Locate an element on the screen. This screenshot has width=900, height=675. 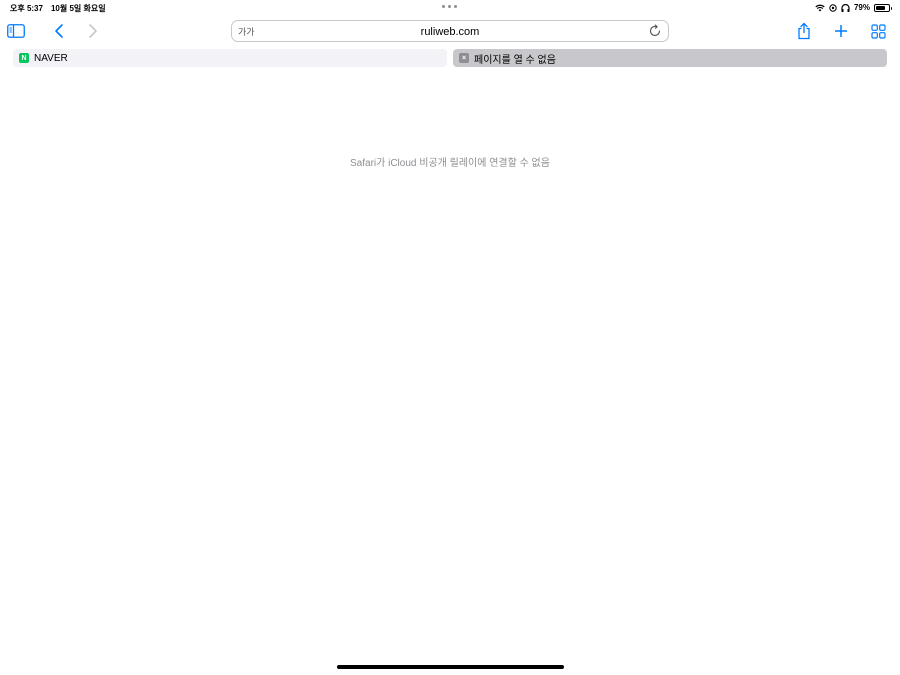
new-tab-button is located at coordinates (841, 31).